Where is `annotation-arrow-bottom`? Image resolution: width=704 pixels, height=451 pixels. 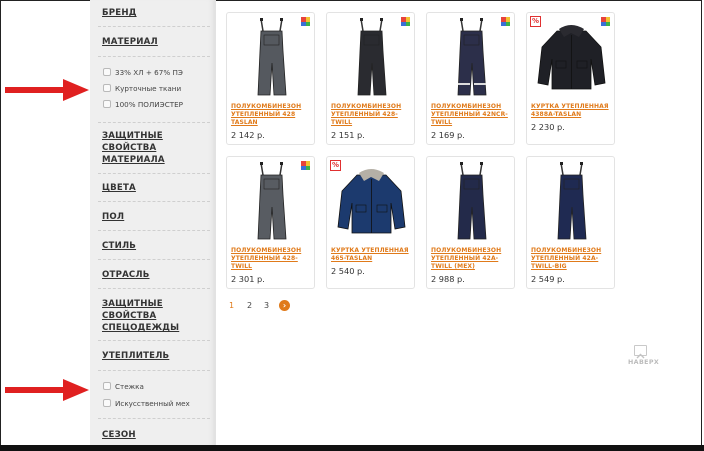 annotation-arrow-bottom is located at coordinates (47, 390).